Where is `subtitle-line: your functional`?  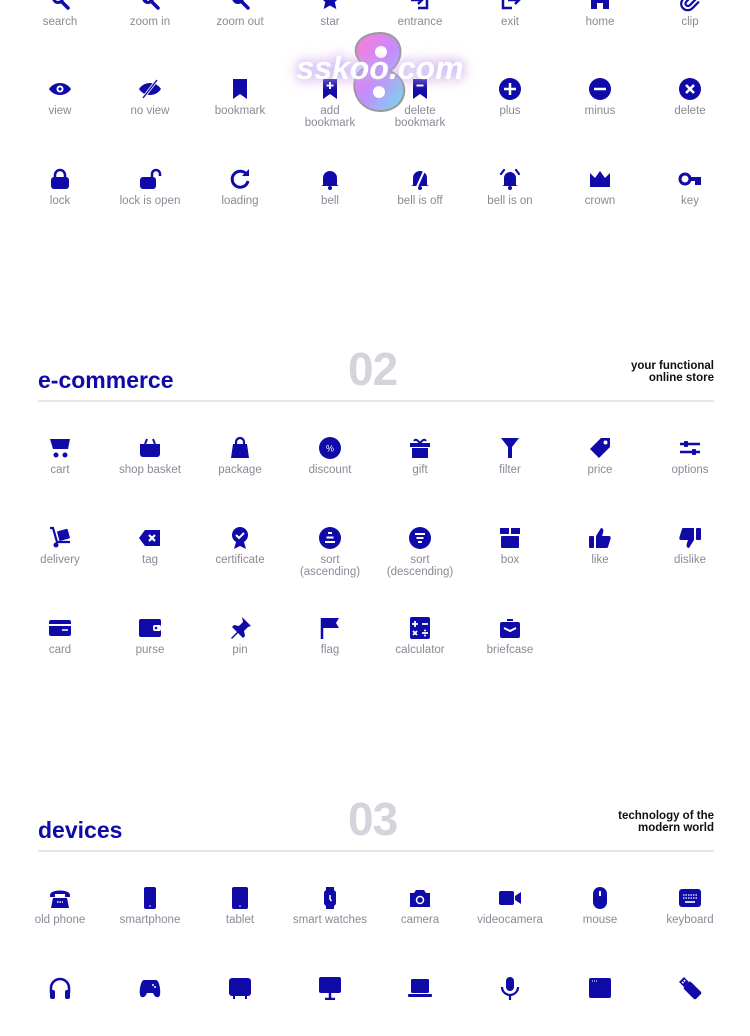
subtitle-line: your functional is located at coordinates (672, 366).